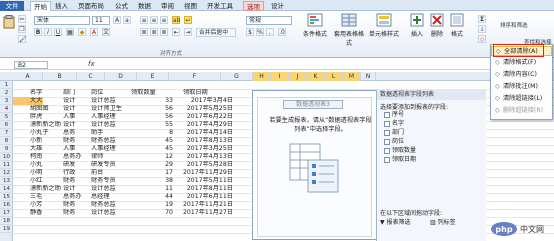 The width and height of the screenshot is (554, 241). I want to click on table-cell: 33, so click(145, 101).